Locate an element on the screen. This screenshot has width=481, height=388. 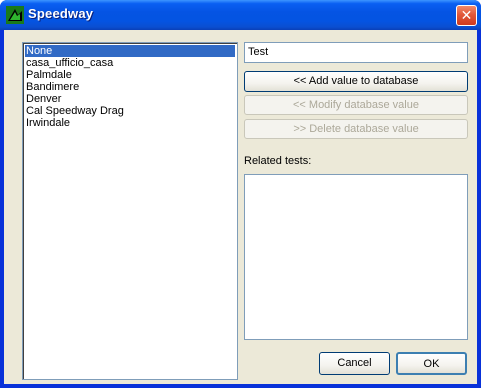
ok-button: OK is located at coordinates (431, 363).